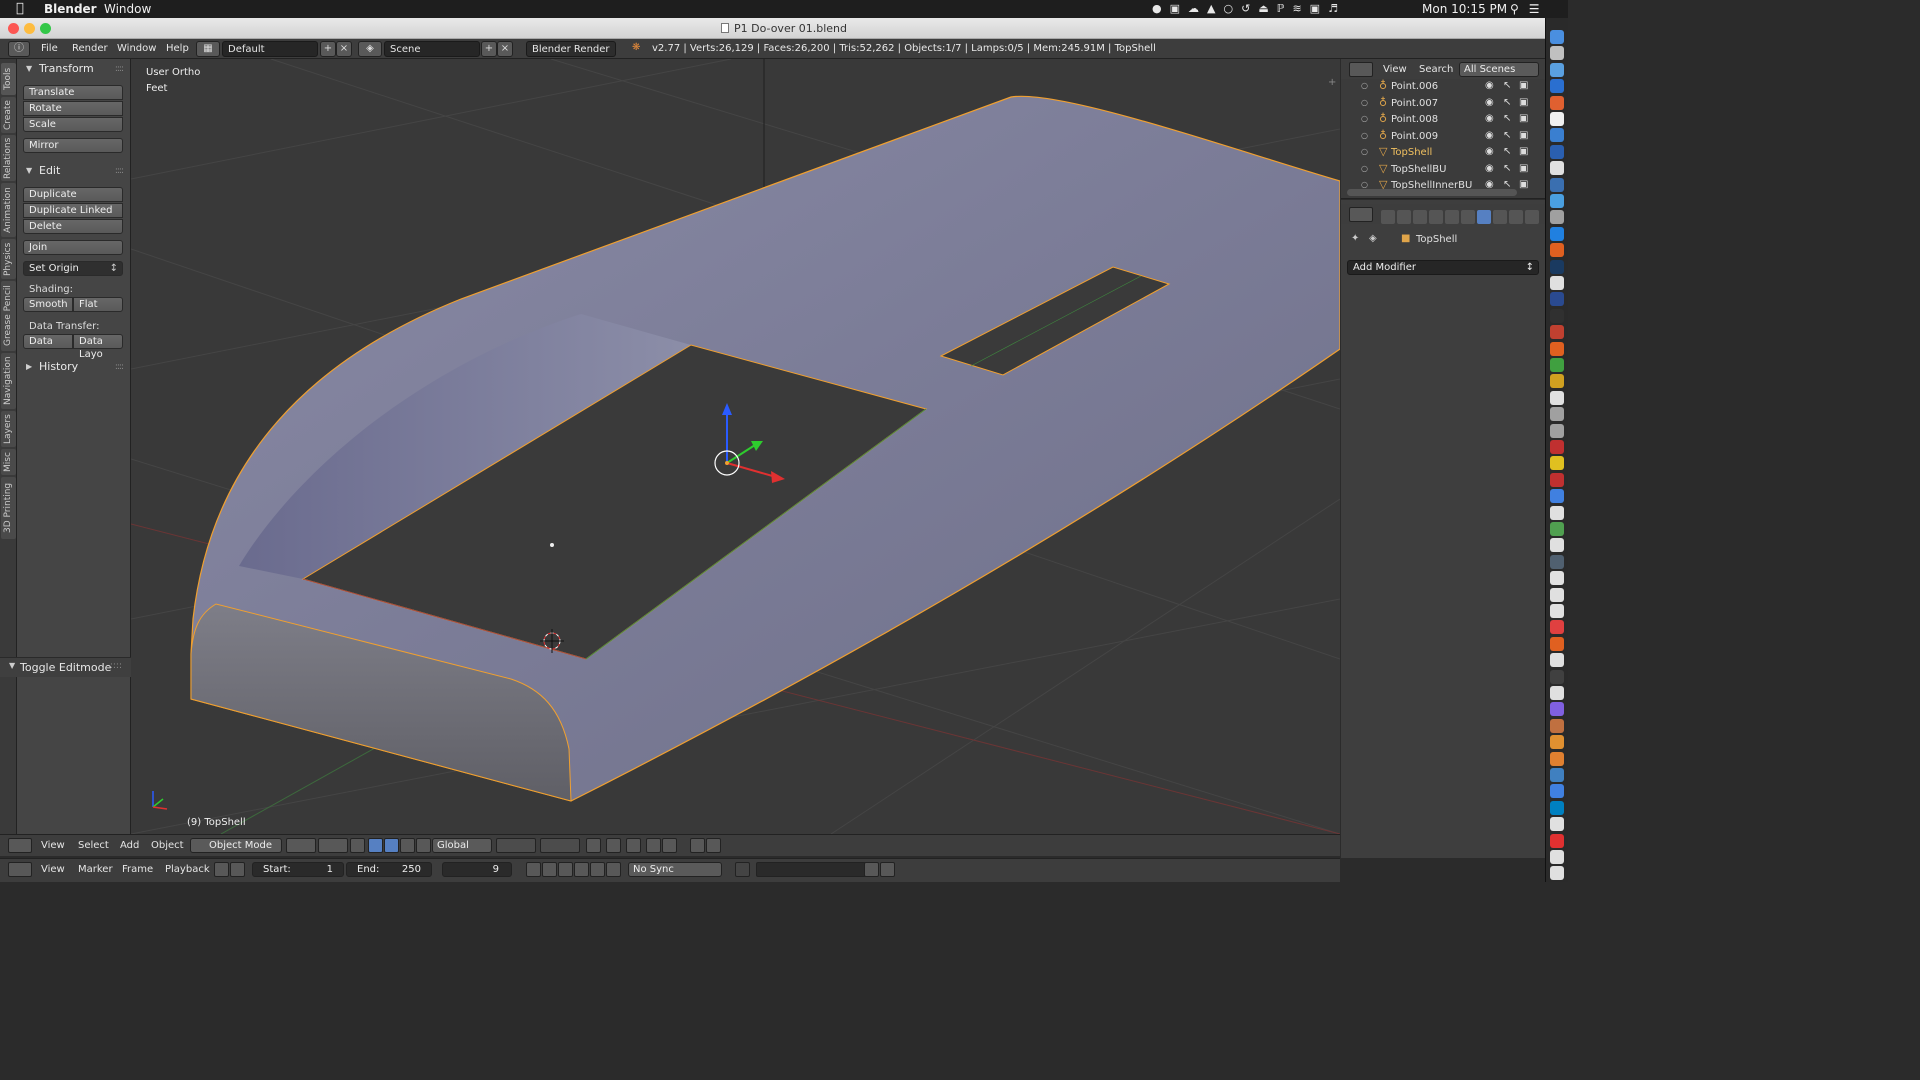 This screenshot has width=1920, height=1080. What do you see at coordinates (73, 92) in the screenshot?
I see `translate-button: Translate` at bounding box center [73, 92].